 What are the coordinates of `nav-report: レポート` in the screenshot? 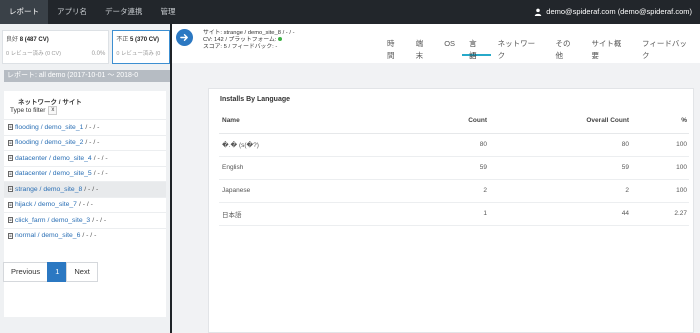 It's located at (24, 12).